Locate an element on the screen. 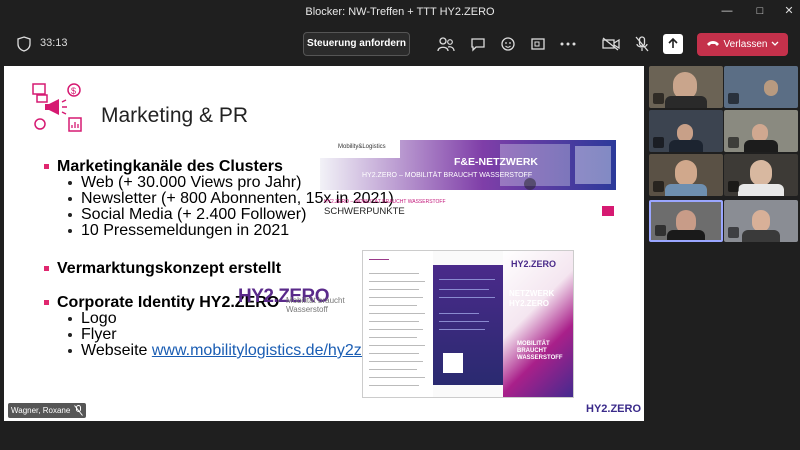  people-icon is located at coordinates (446, 44).